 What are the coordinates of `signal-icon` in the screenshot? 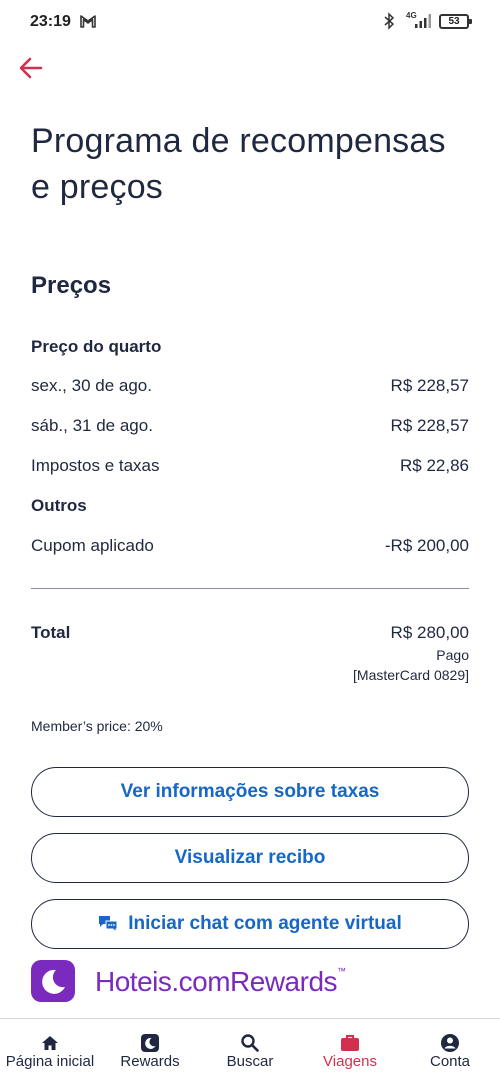 It's located at (423, 21).